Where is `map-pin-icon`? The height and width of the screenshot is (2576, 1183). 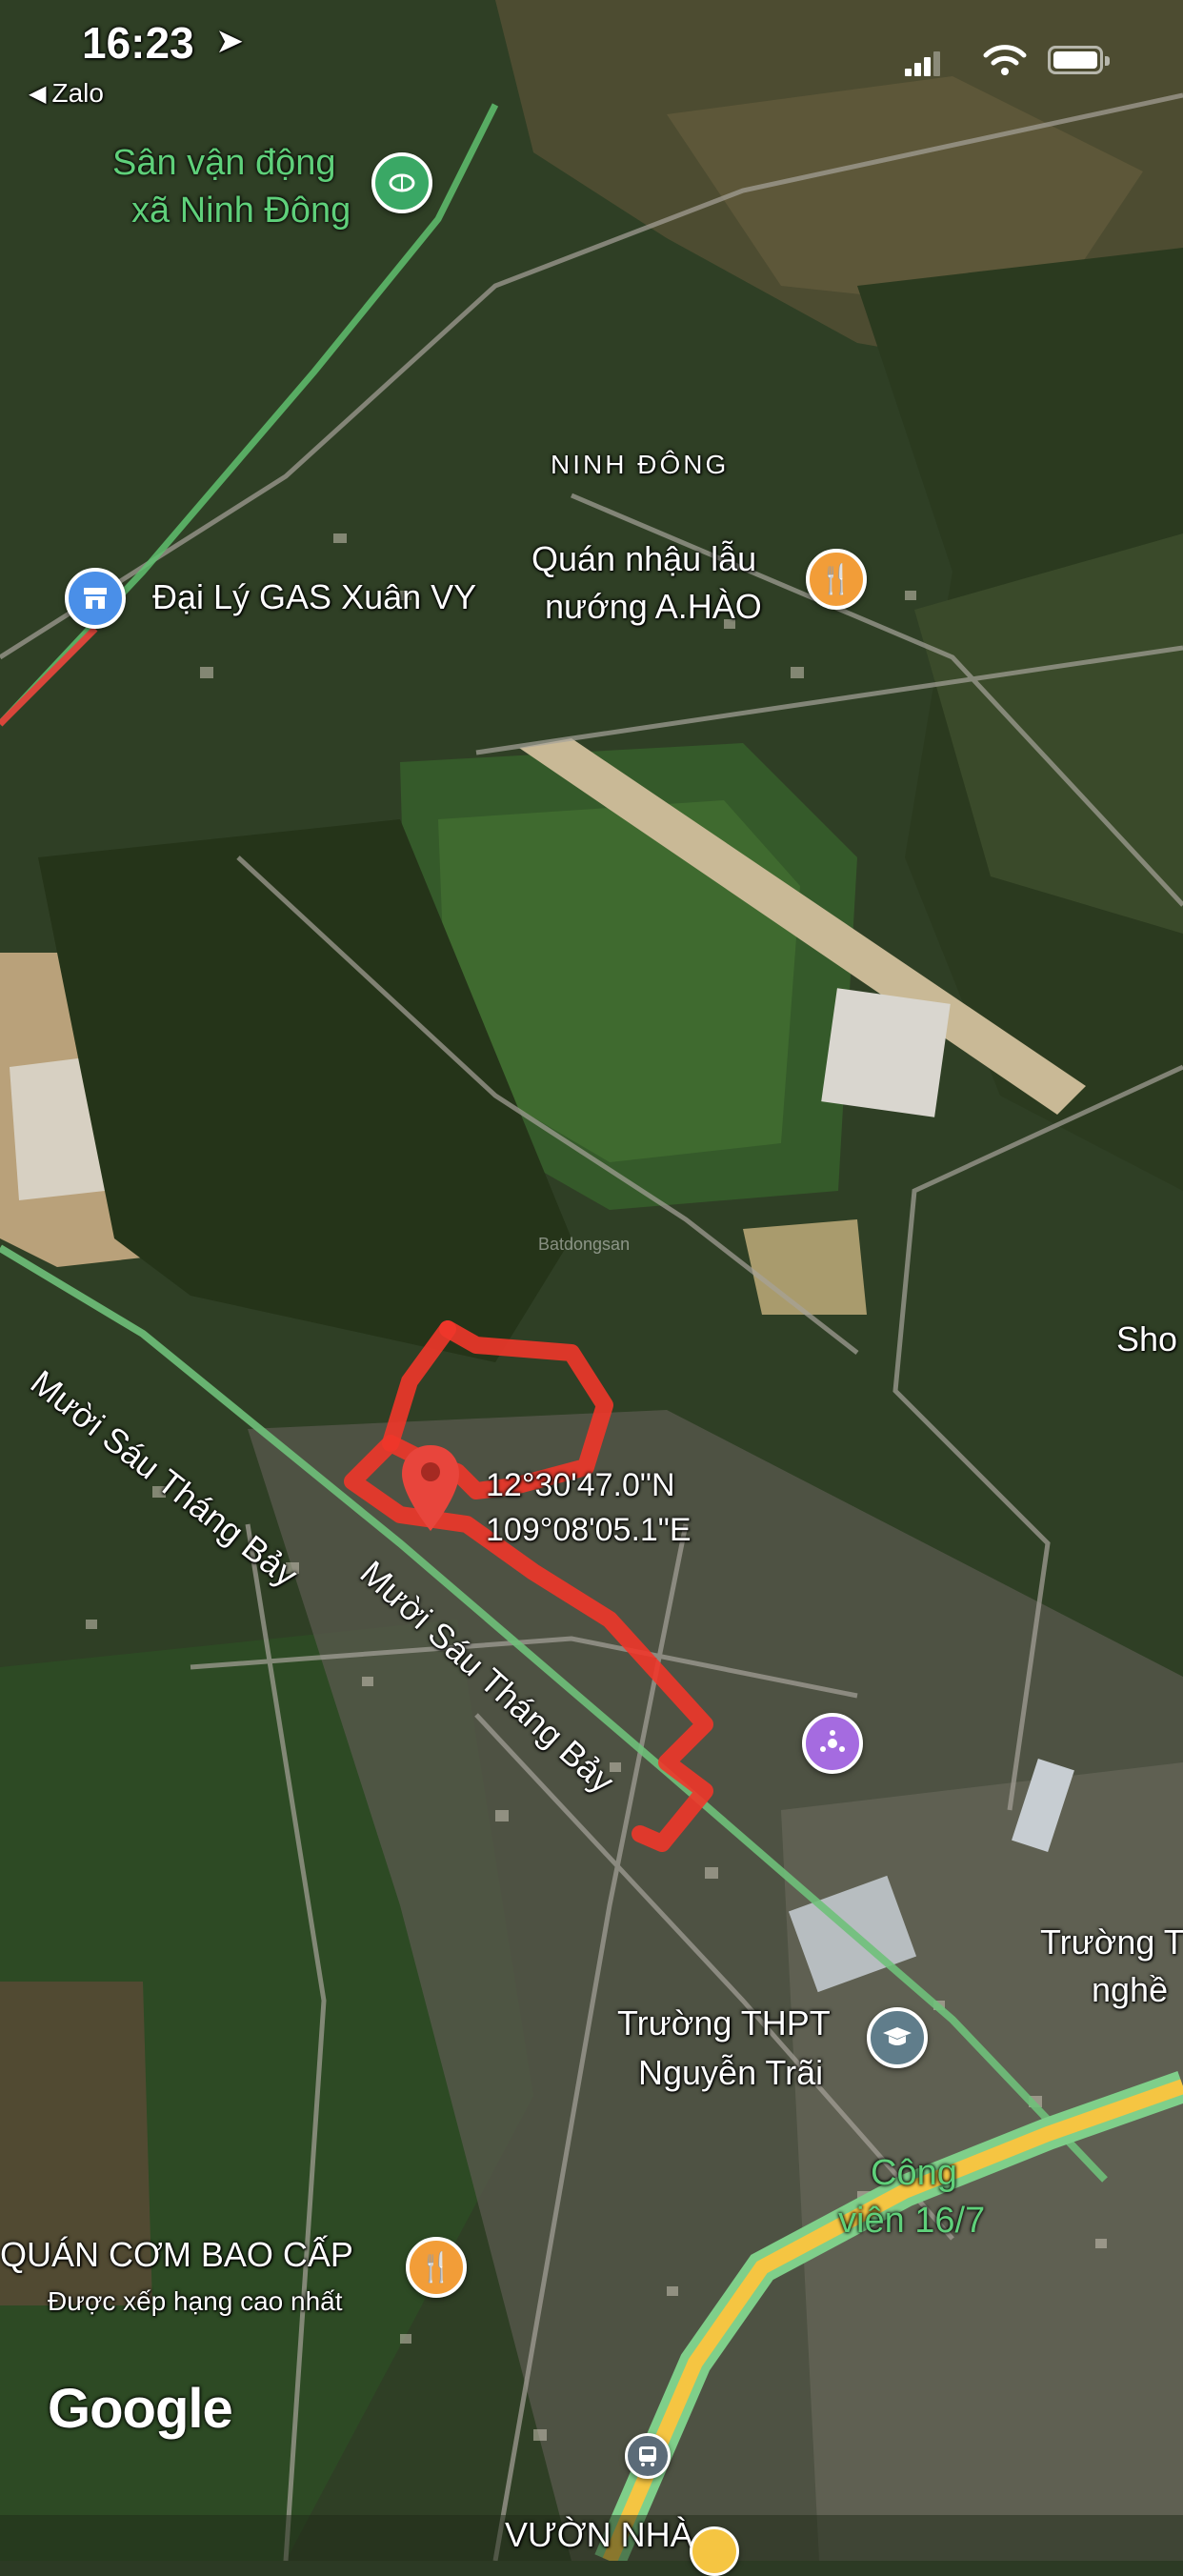 map-pin-icon is located at coordinates (431, 1488).